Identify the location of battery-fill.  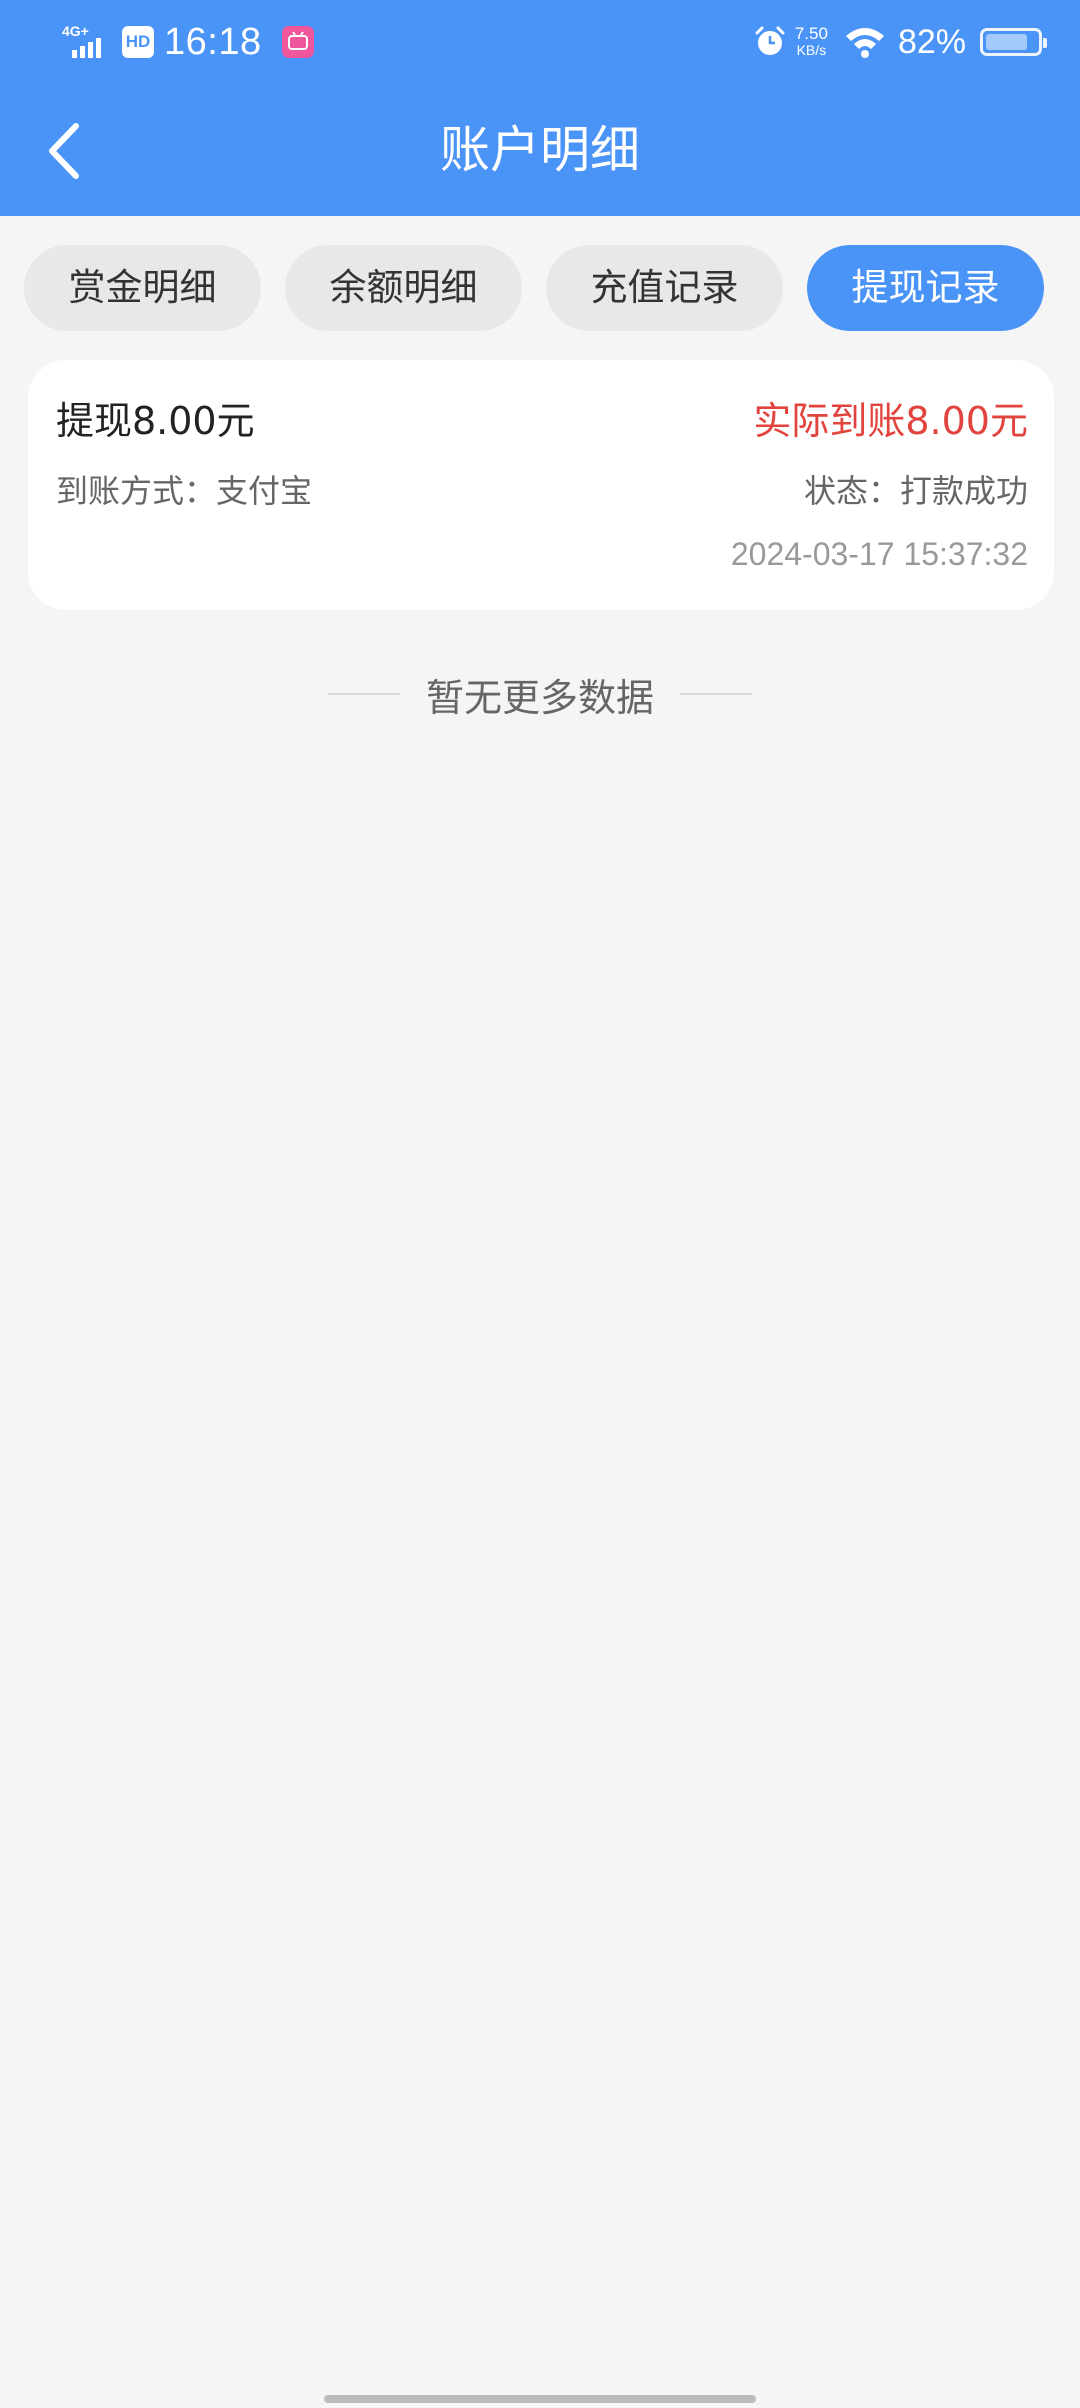
(1006, 42).